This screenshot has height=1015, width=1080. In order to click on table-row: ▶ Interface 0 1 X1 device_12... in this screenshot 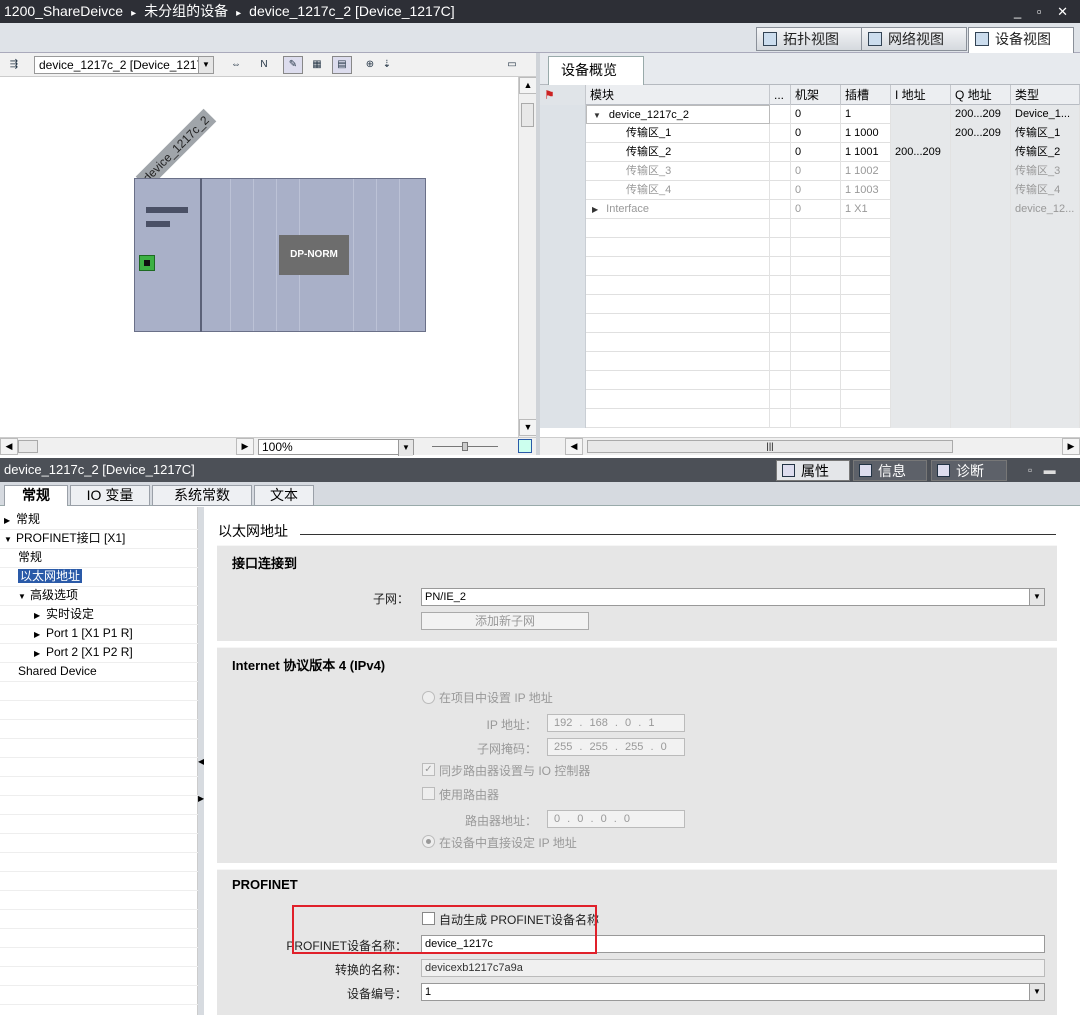, I will do `click(810, 209)`.